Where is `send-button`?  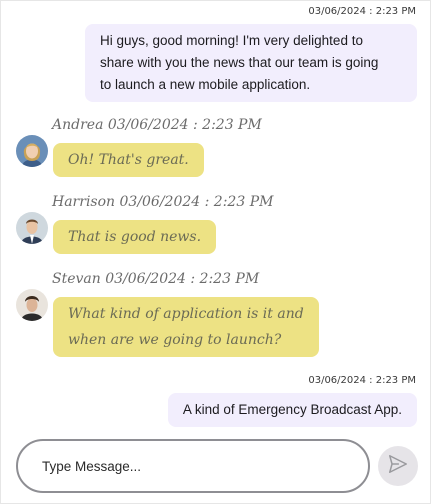 send-button is located at coordinates (398, 466).